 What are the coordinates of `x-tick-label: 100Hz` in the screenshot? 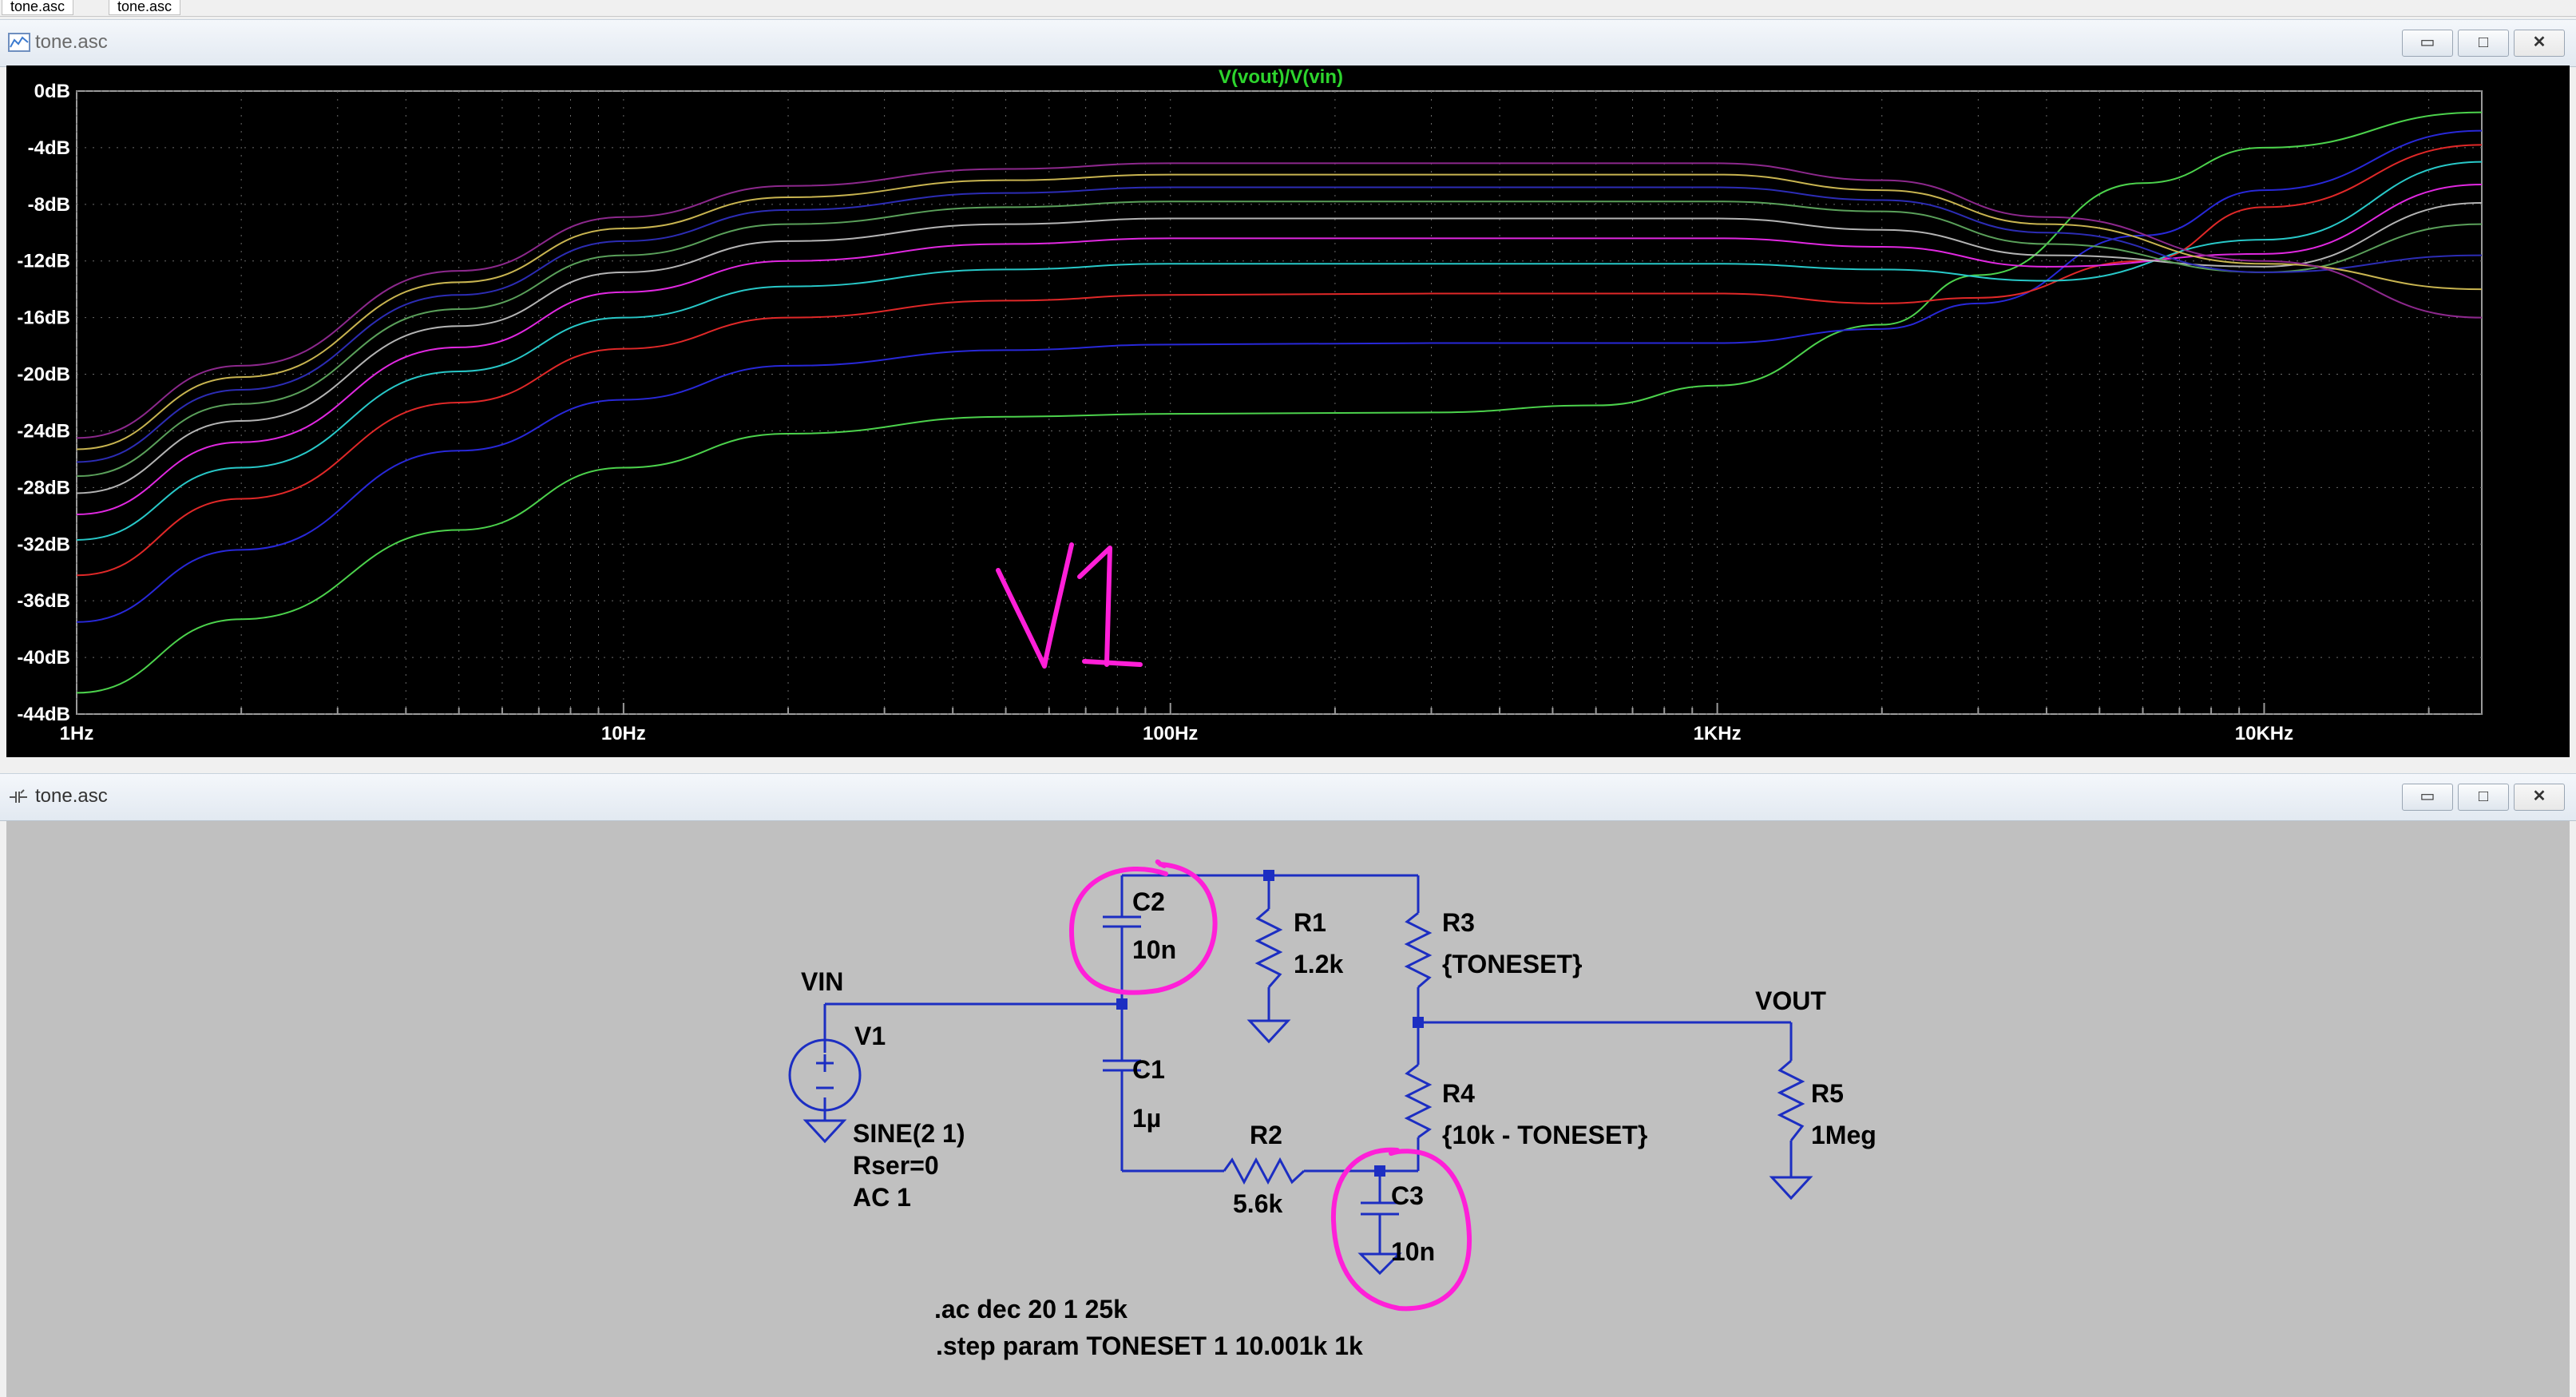 It's located at (1170, 734).